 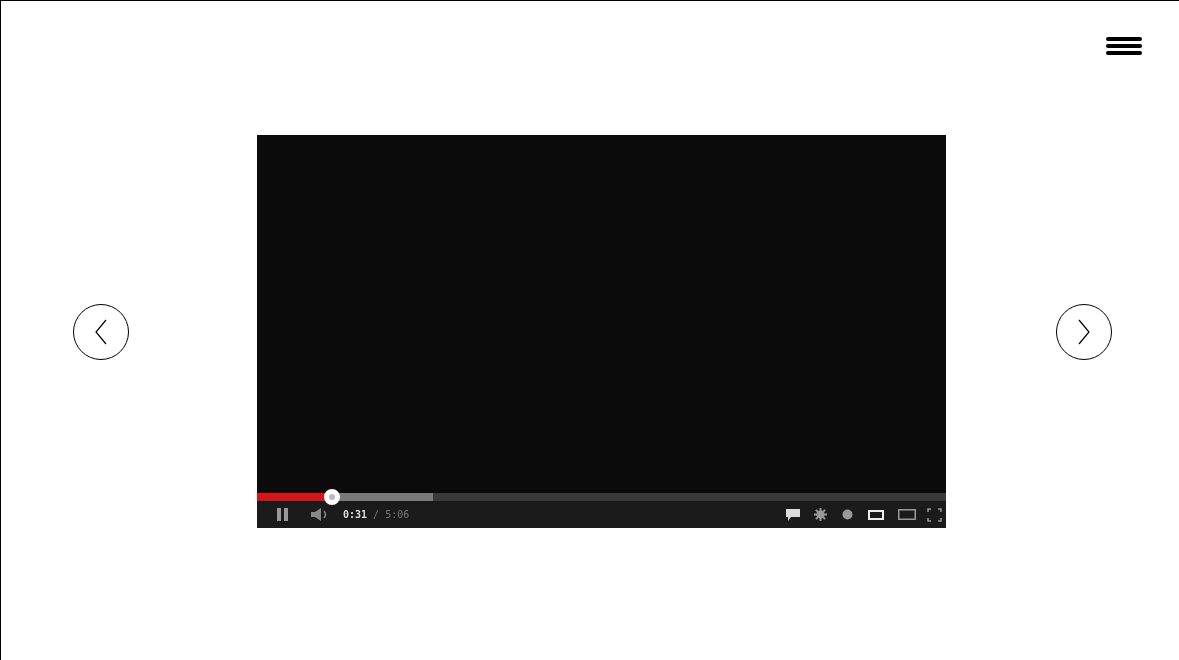 What do you see at coordinates (283, 514) in the screenshot?
I see `pause-icon` at bounding box center [283, 514].